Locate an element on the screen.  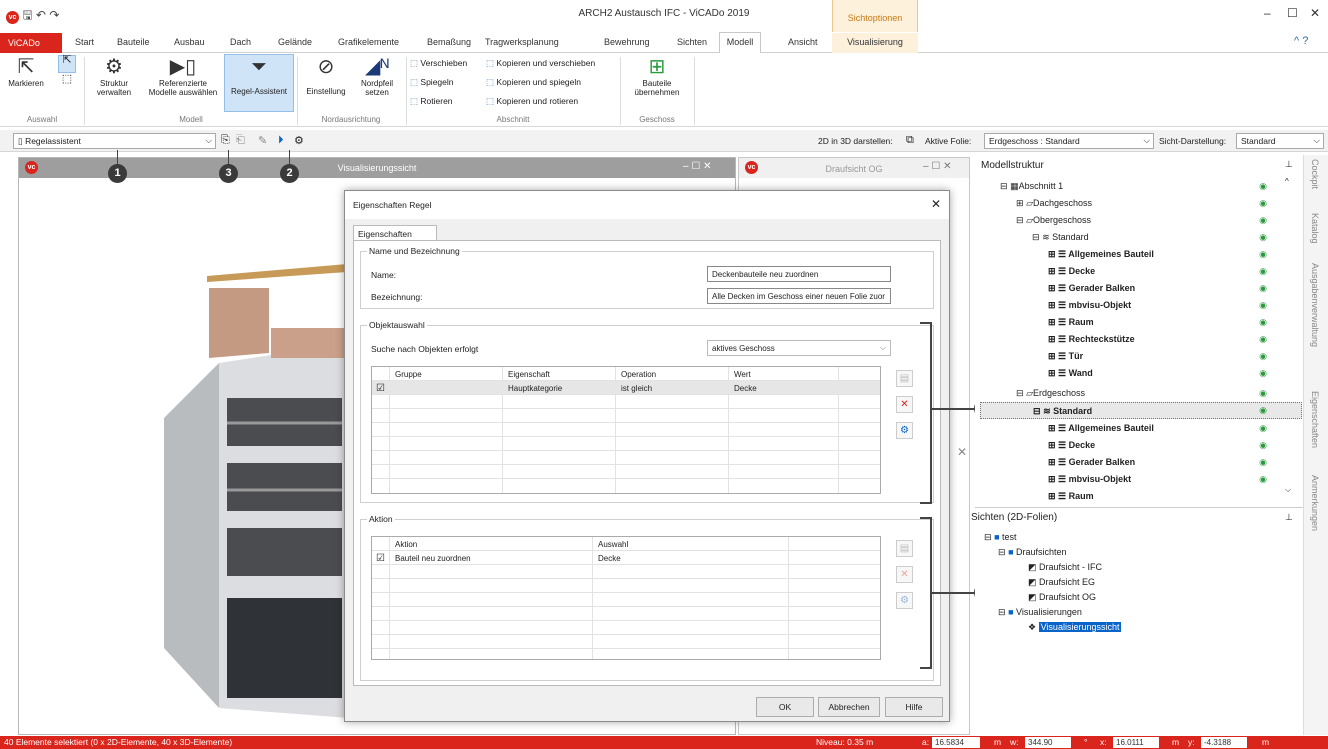
kopieren-verschieben-button: ⬚ Kopieren und verschieben is located at coordinates (540, 63).